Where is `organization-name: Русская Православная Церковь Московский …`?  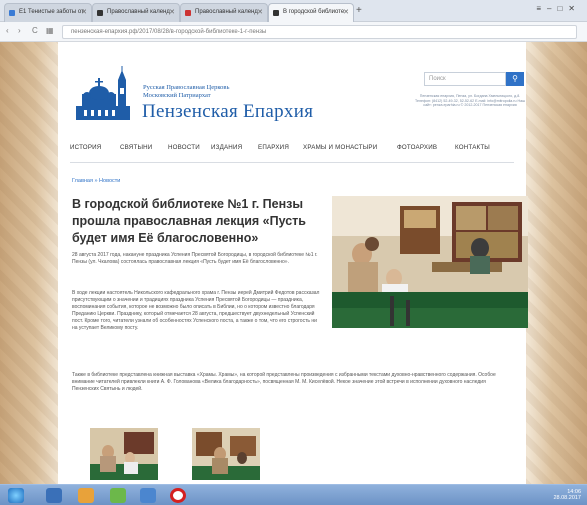
organization-name: Русская Православная Церковь Московский … is located at coordinates (186, 91).